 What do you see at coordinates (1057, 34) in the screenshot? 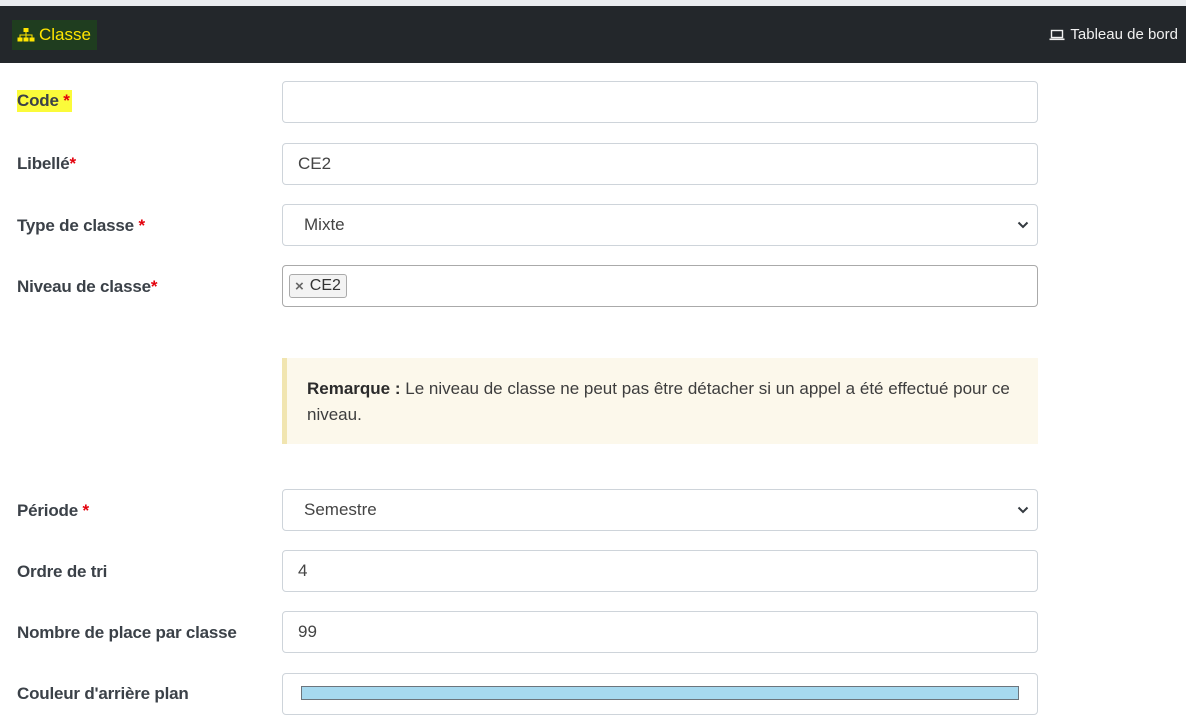
I see `laptop-icon` at bounding box center [1057, 34].